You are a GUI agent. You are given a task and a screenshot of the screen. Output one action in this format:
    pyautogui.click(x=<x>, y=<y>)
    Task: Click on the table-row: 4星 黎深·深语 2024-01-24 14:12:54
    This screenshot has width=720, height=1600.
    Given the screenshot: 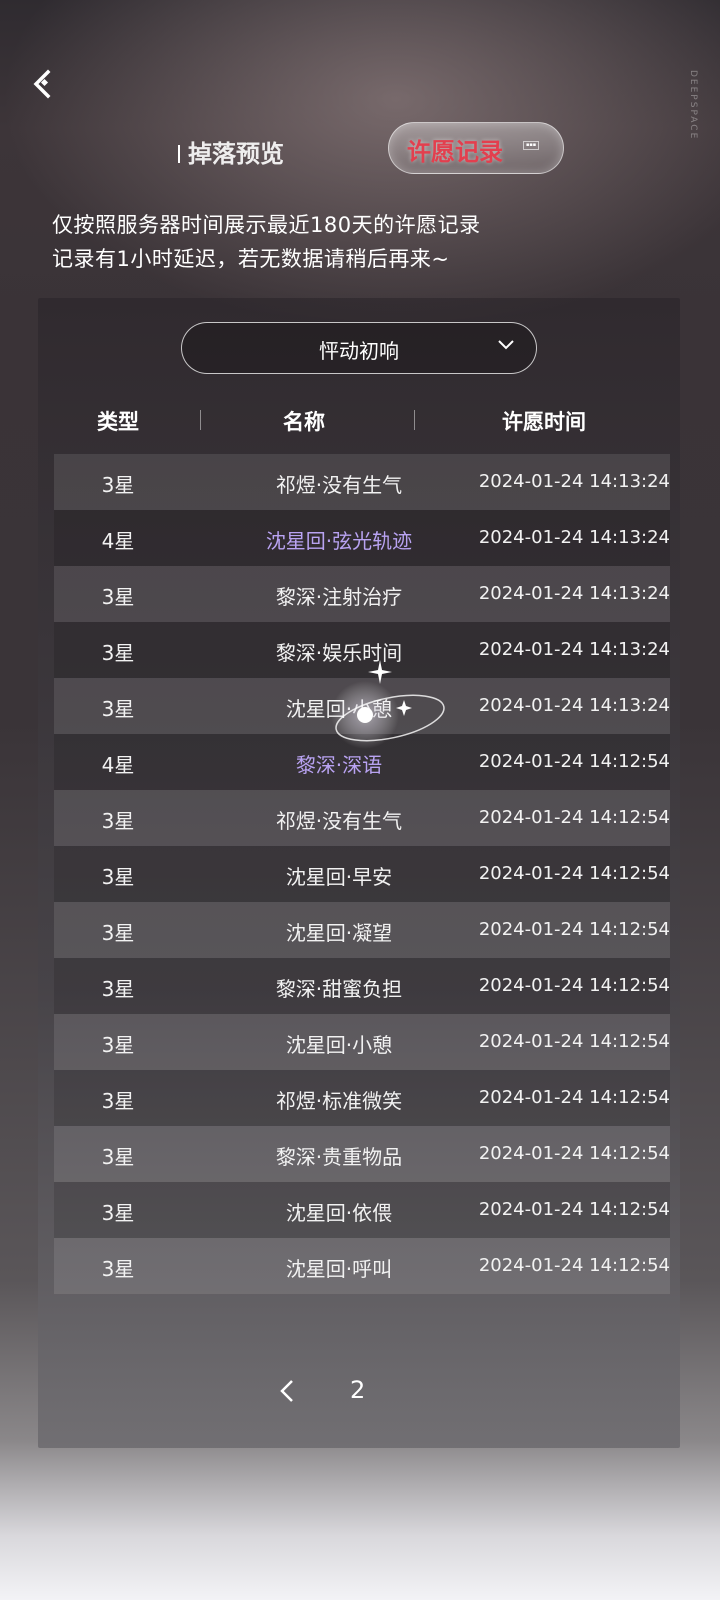 What is the action you would take?
    pyautogui.click(x=362, y=762)
    